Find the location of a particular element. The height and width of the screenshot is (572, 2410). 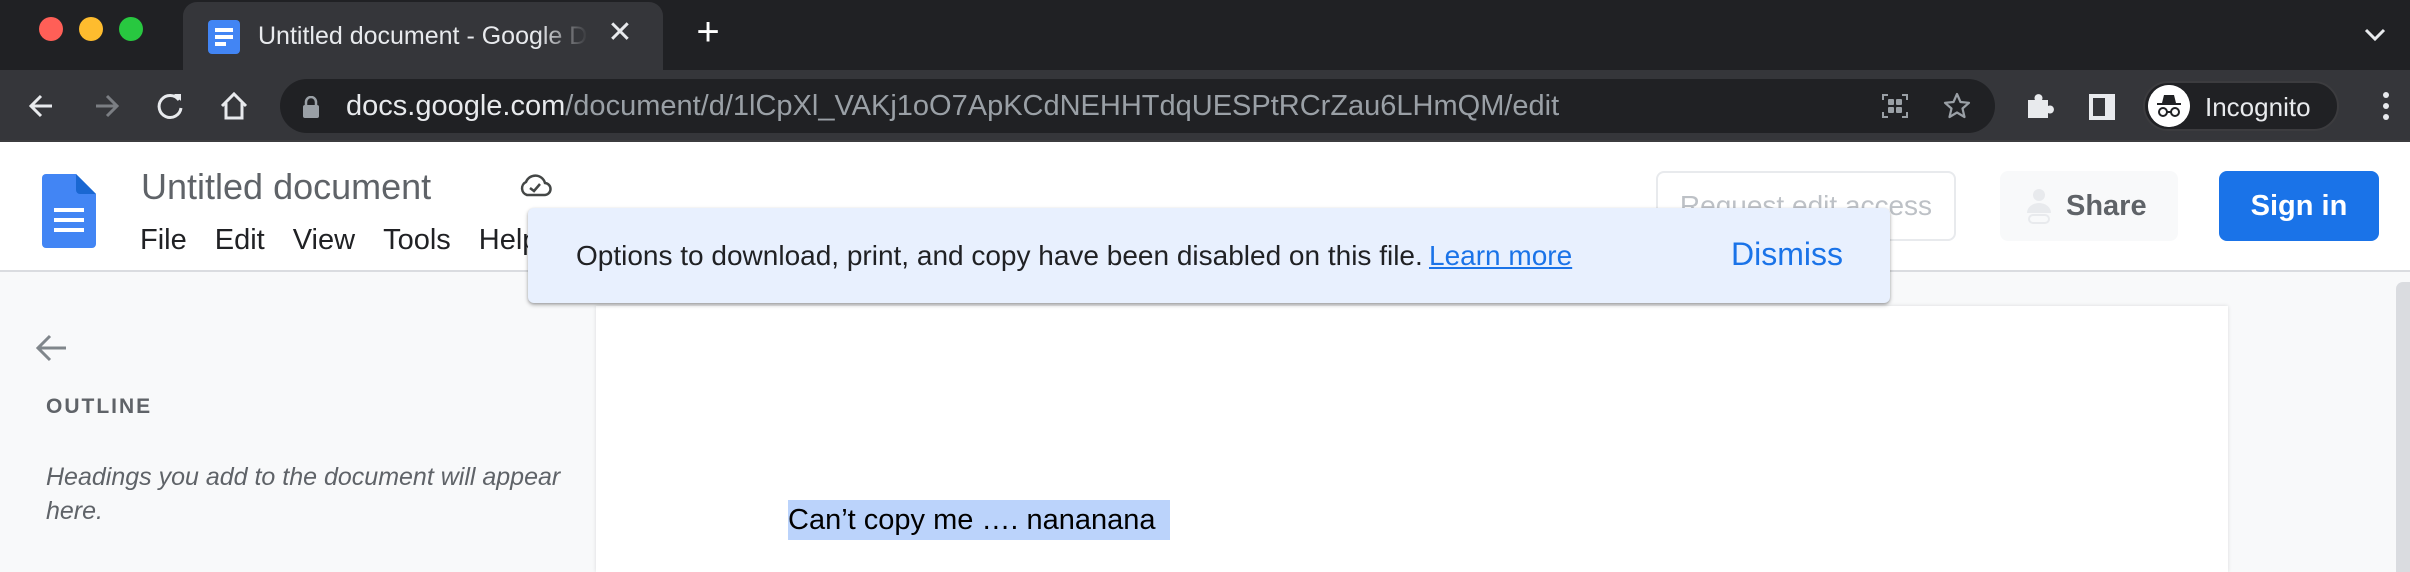

profile-label: Incognito is located at coordinates (2258, 107).